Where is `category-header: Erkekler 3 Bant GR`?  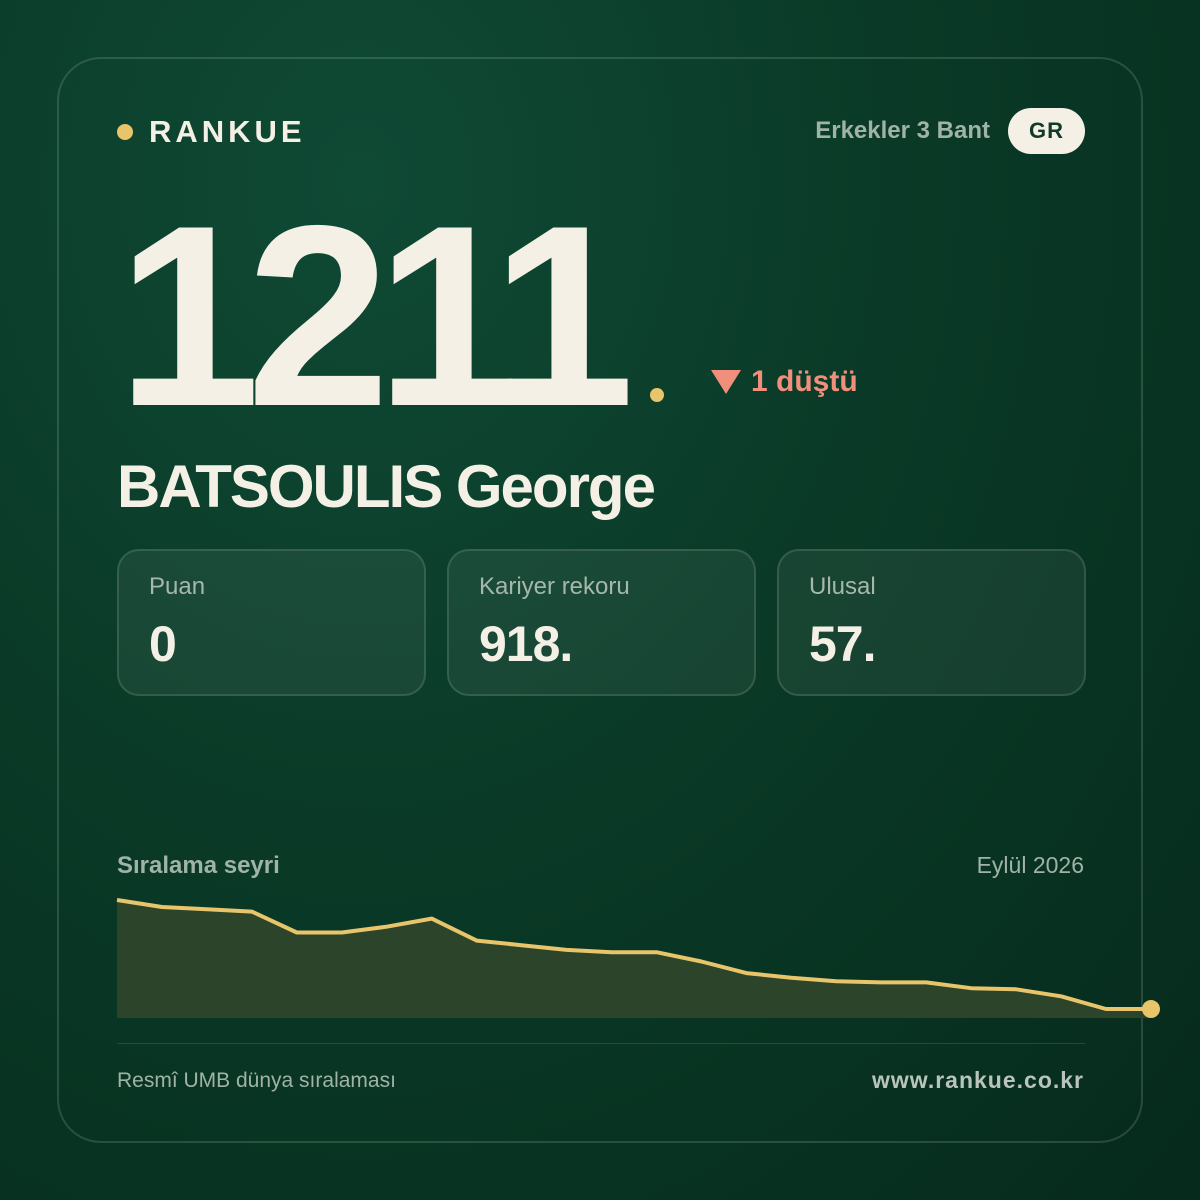 category-header: Erkekler 3 Bant GR is located at coordinates (950, 131).